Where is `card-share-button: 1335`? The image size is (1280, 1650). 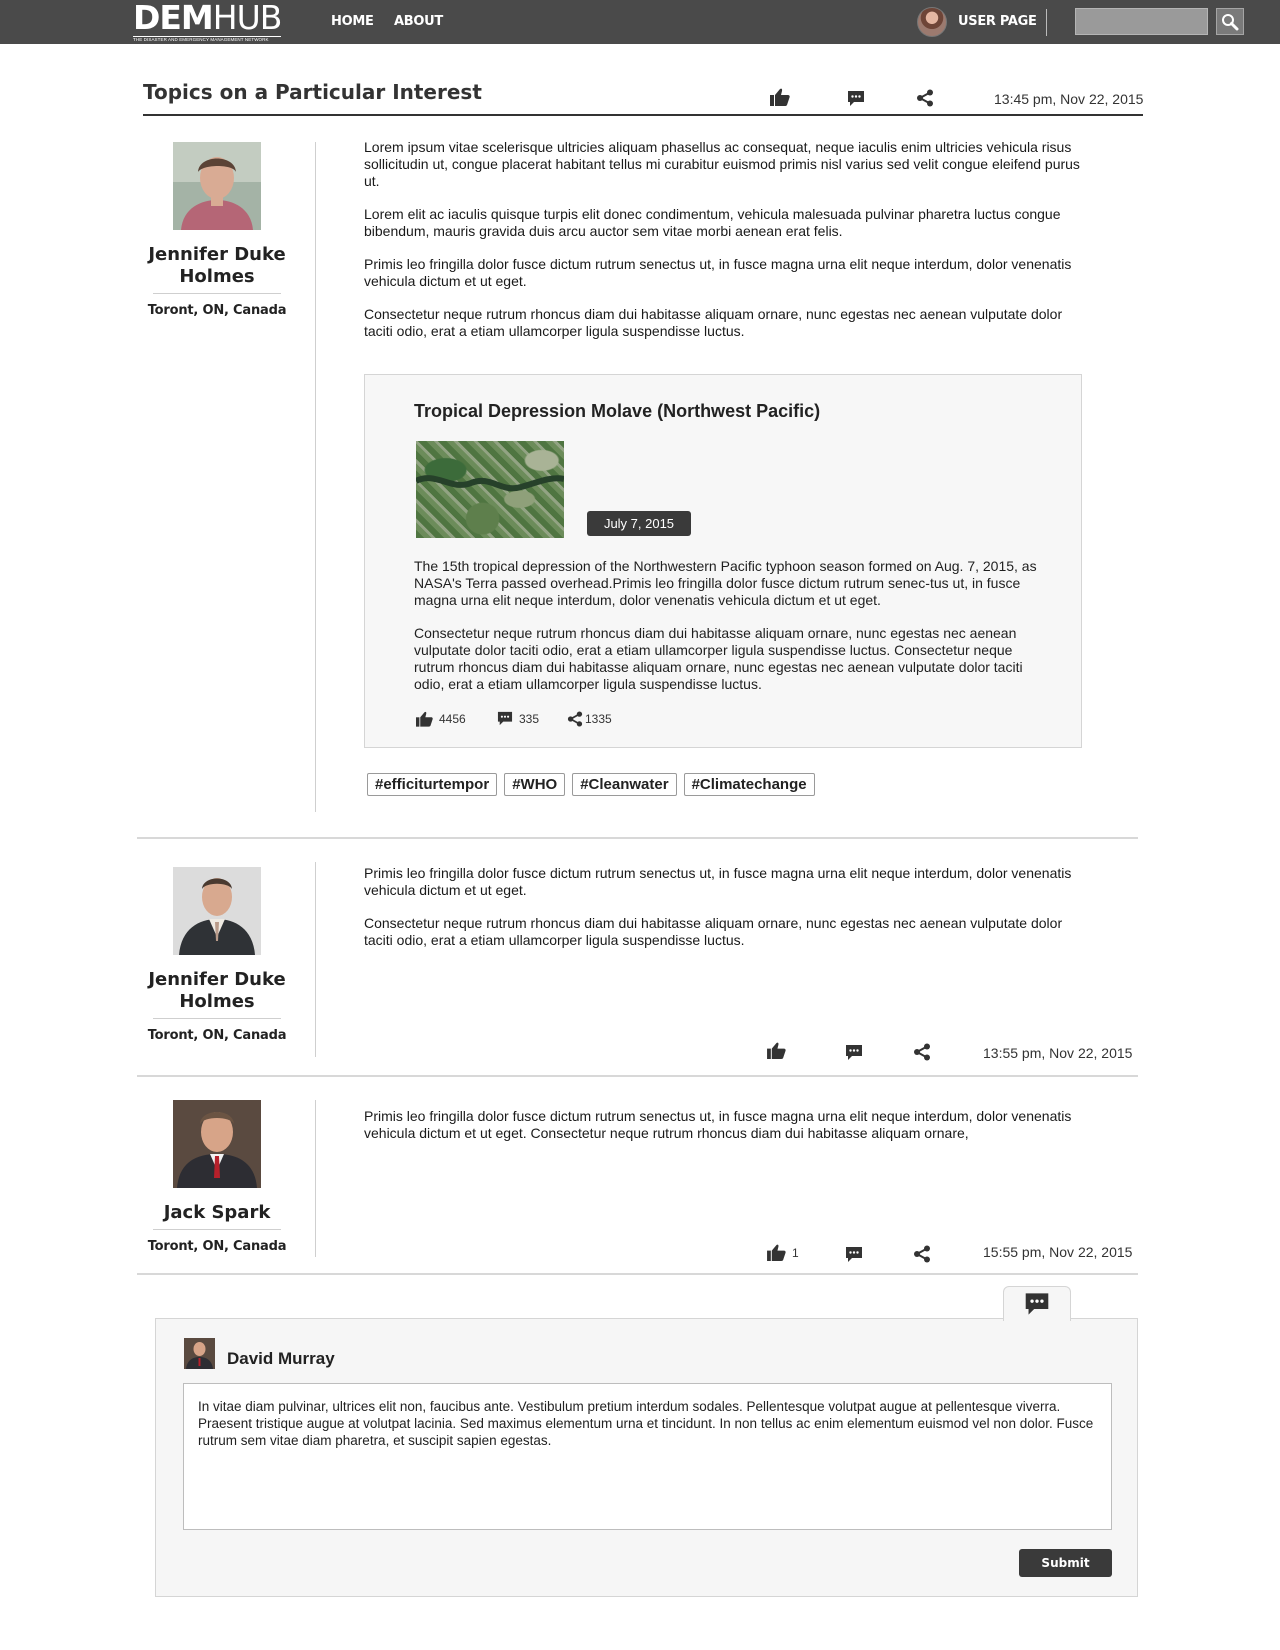 card-share-button: 1335 is located at coordinates (589, 719).